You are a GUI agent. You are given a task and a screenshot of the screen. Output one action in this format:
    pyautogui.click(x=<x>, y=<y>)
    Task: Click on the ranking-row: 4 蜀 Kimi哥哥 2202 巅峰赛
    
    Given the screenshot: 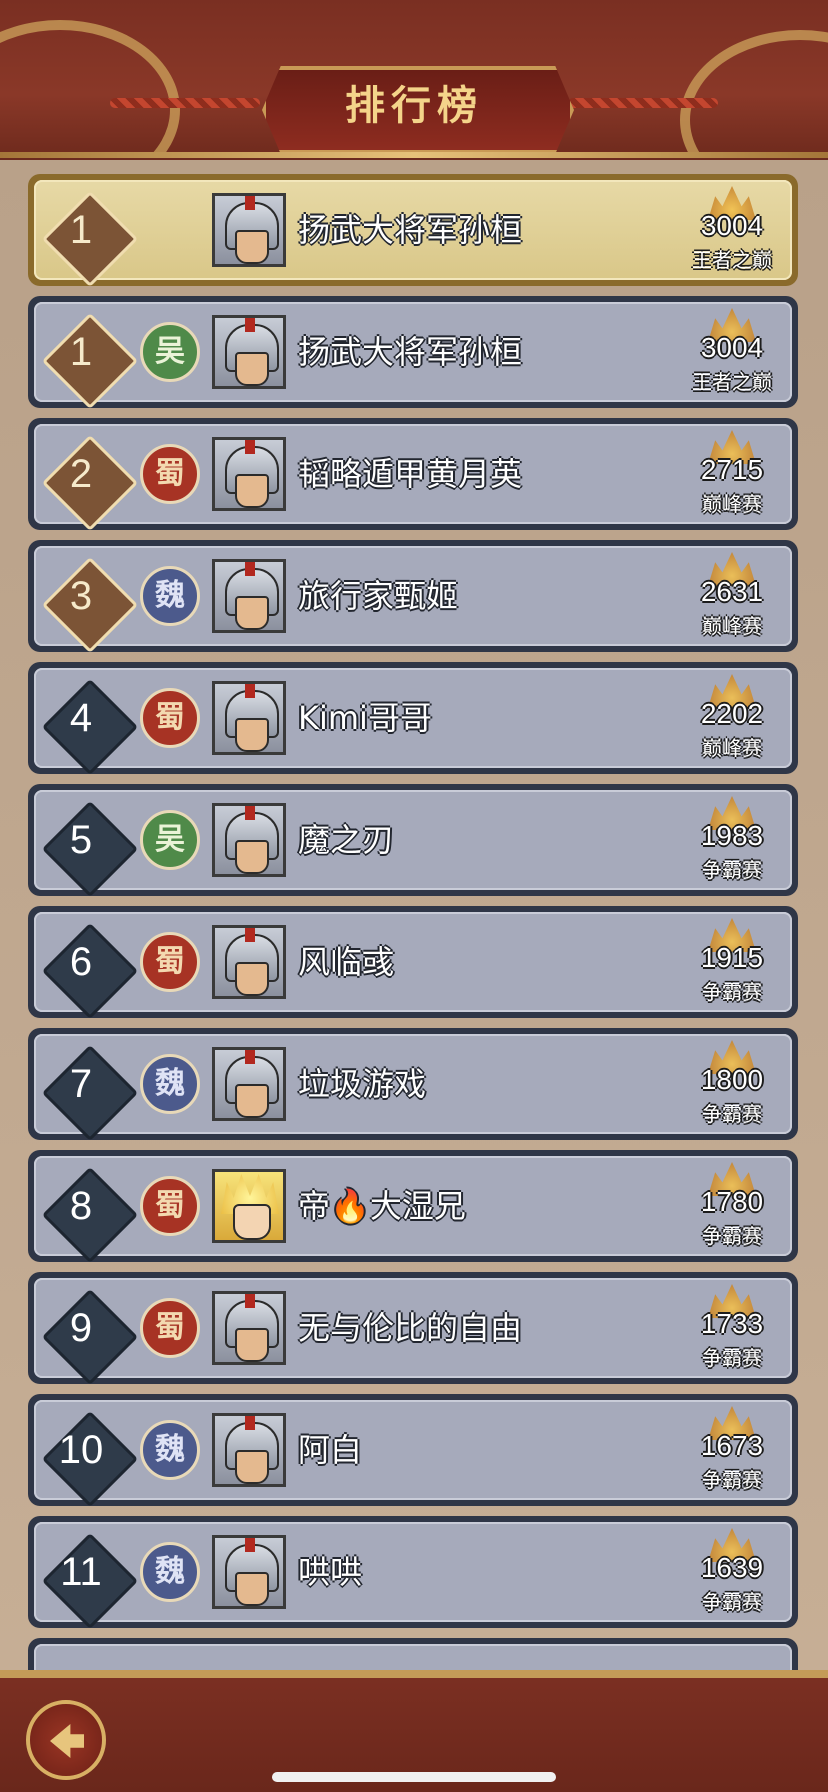 What is the action you would take?
    pyautogui.click(x=413, y=719)
    